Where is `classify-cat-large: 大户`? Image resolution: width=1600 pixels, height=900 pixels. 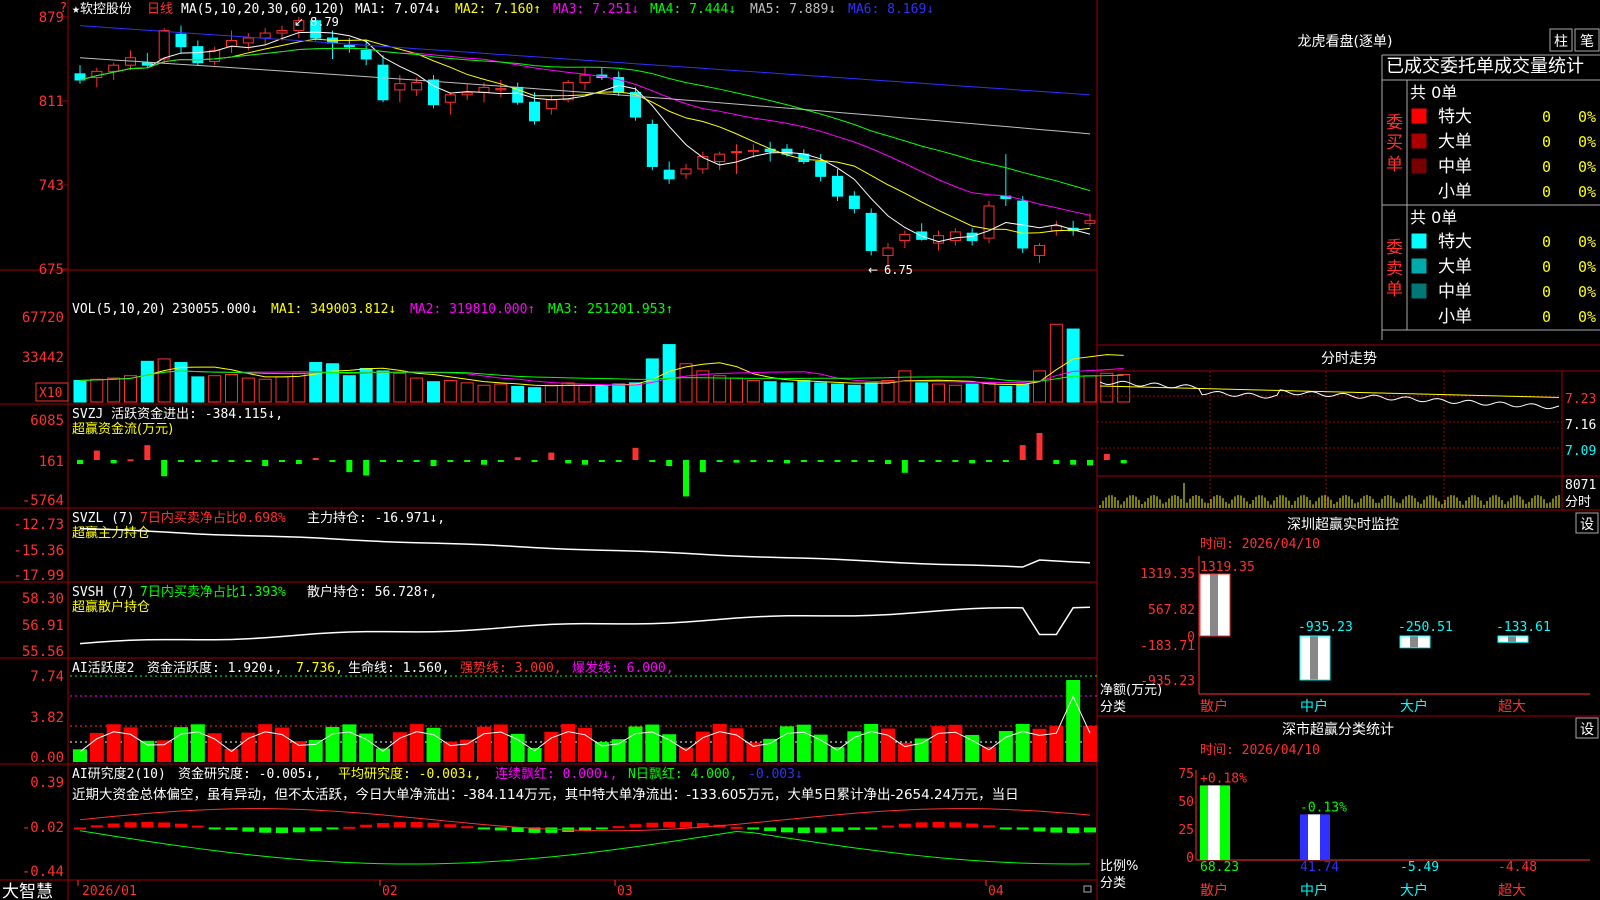
classify-cat-large: 大户 is located at coordinates (1414, 890).